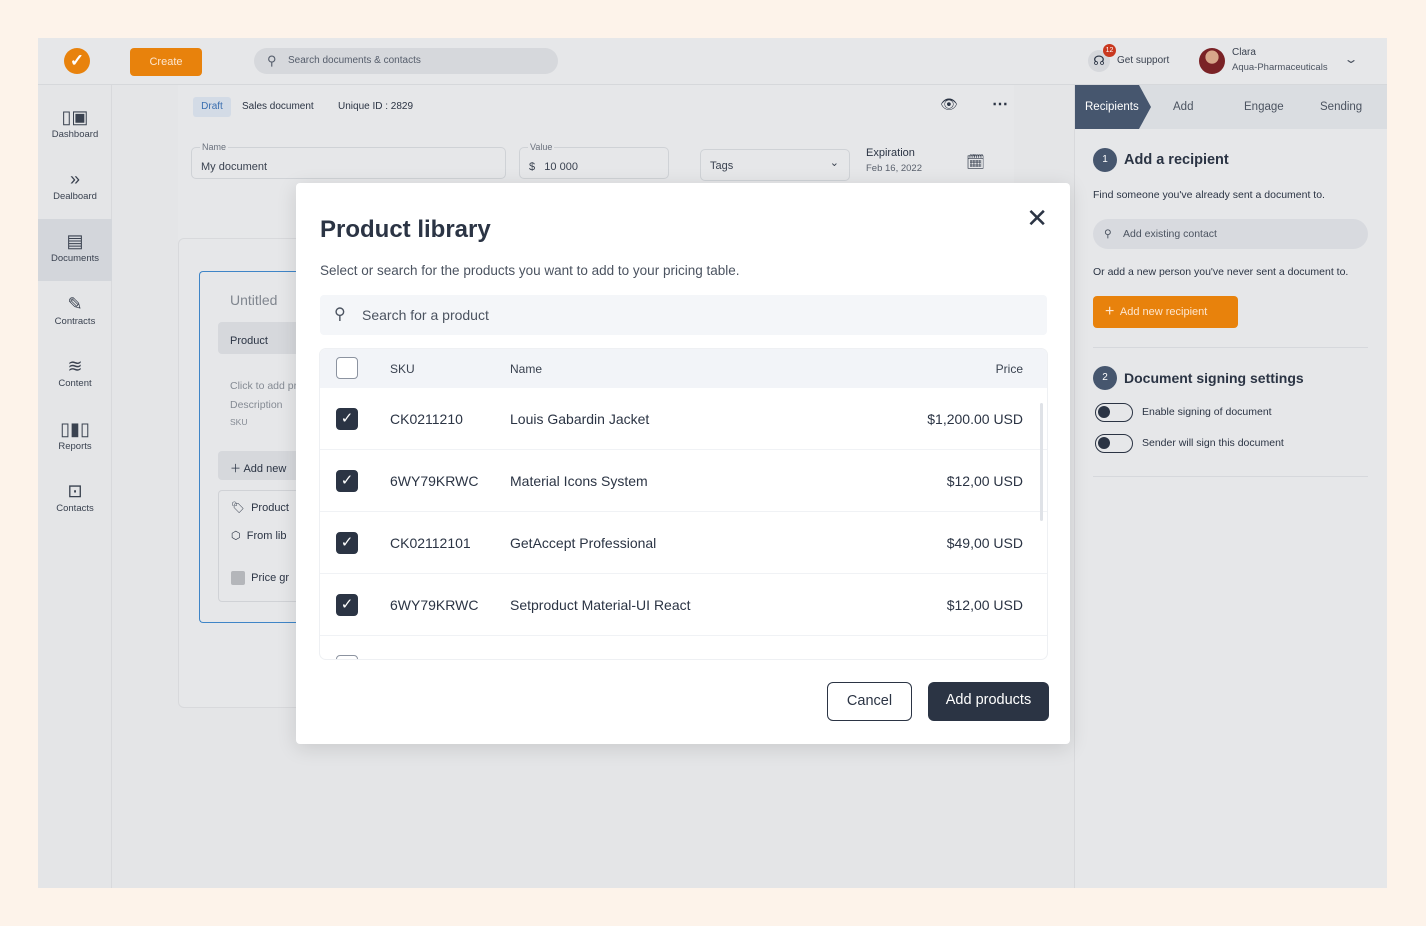  Describe the element at coordinates (894, 168) in the screenshot. I see `expiration-date: Feb 16, 2022` at that location.